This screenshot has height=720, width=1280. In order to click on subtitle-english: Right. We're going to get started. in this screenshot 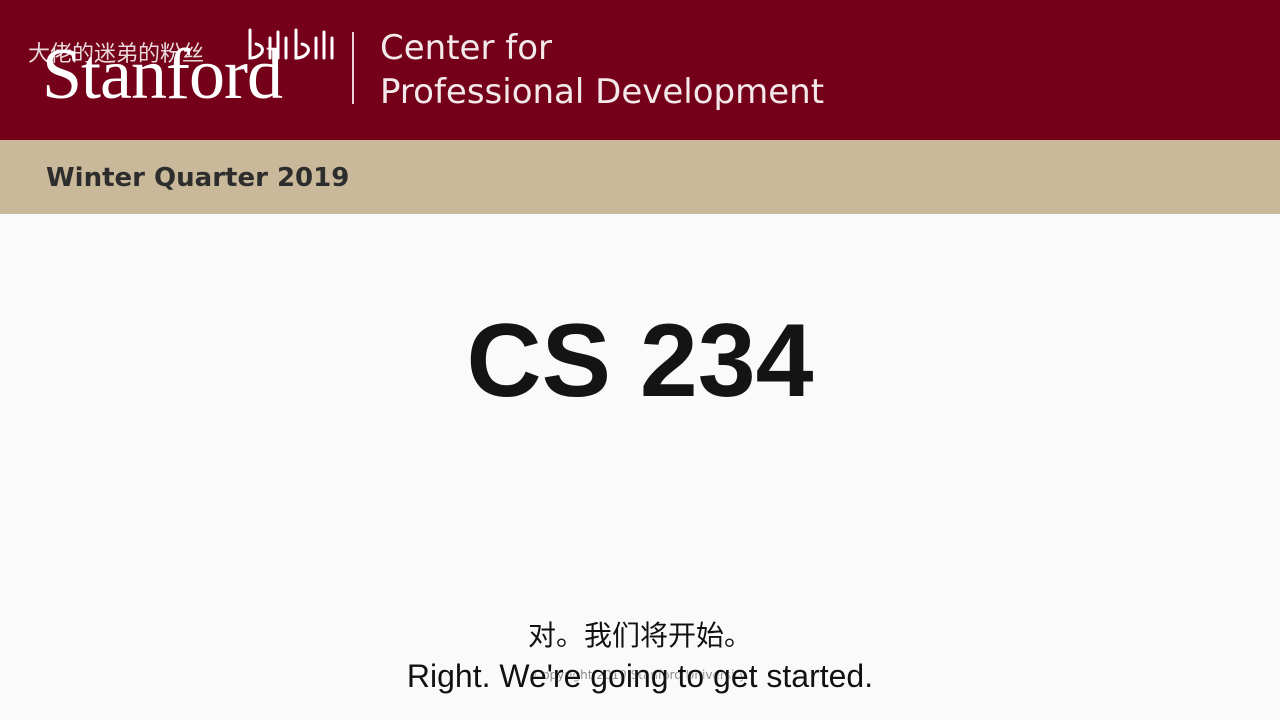, I will do `click(640, 676)`.